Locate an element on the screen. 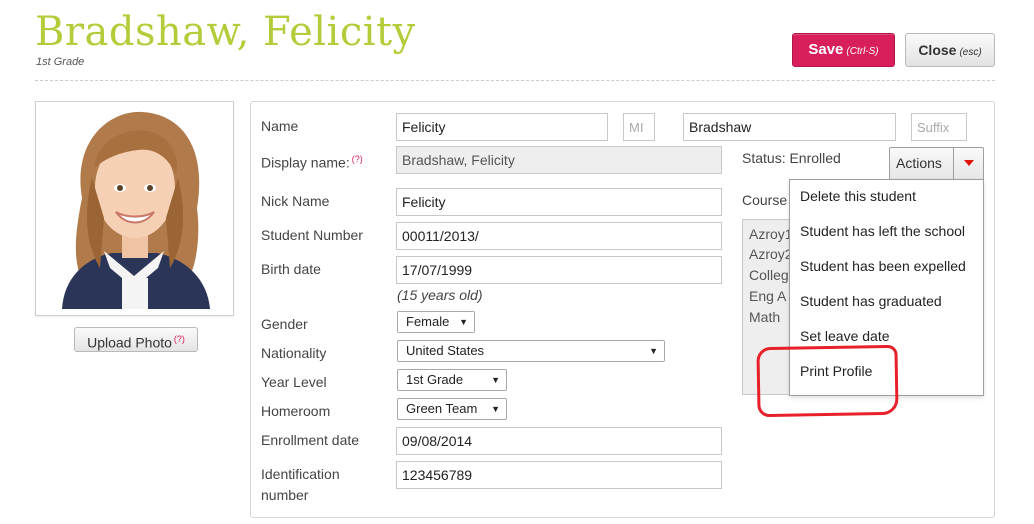 Image resolution: width=1034 pixels, height=524 pixels. save-button: Save (Ctrl-S) is located at coordinates (843, 50).